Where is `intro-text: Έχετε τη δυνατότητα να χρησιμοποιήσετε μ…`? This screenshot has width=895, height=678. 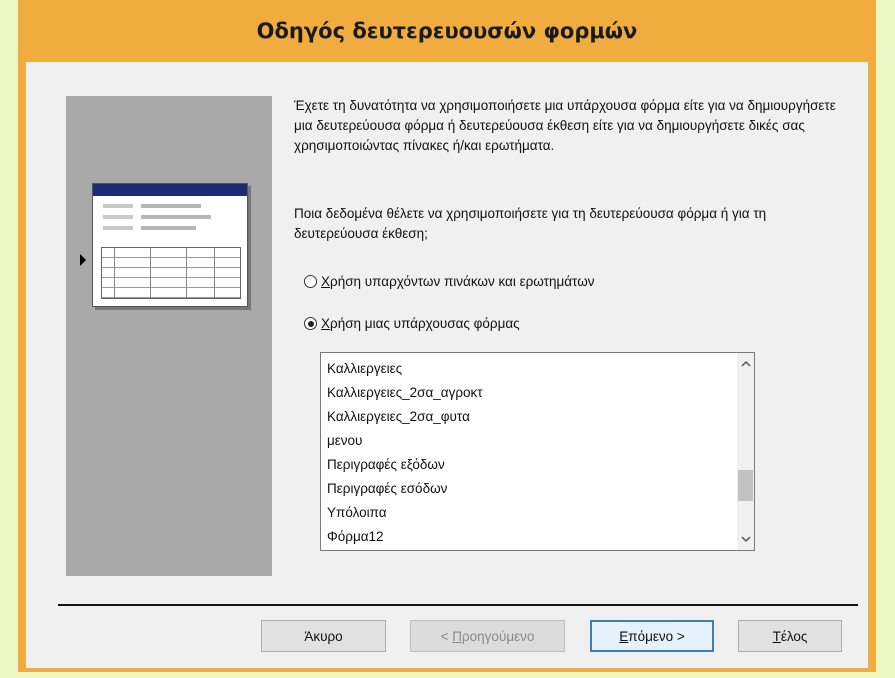 intro-text: Έχετε τη δυνατότητα να χρησιμοποιήσετε μ… is located at coordinates (565, 125).